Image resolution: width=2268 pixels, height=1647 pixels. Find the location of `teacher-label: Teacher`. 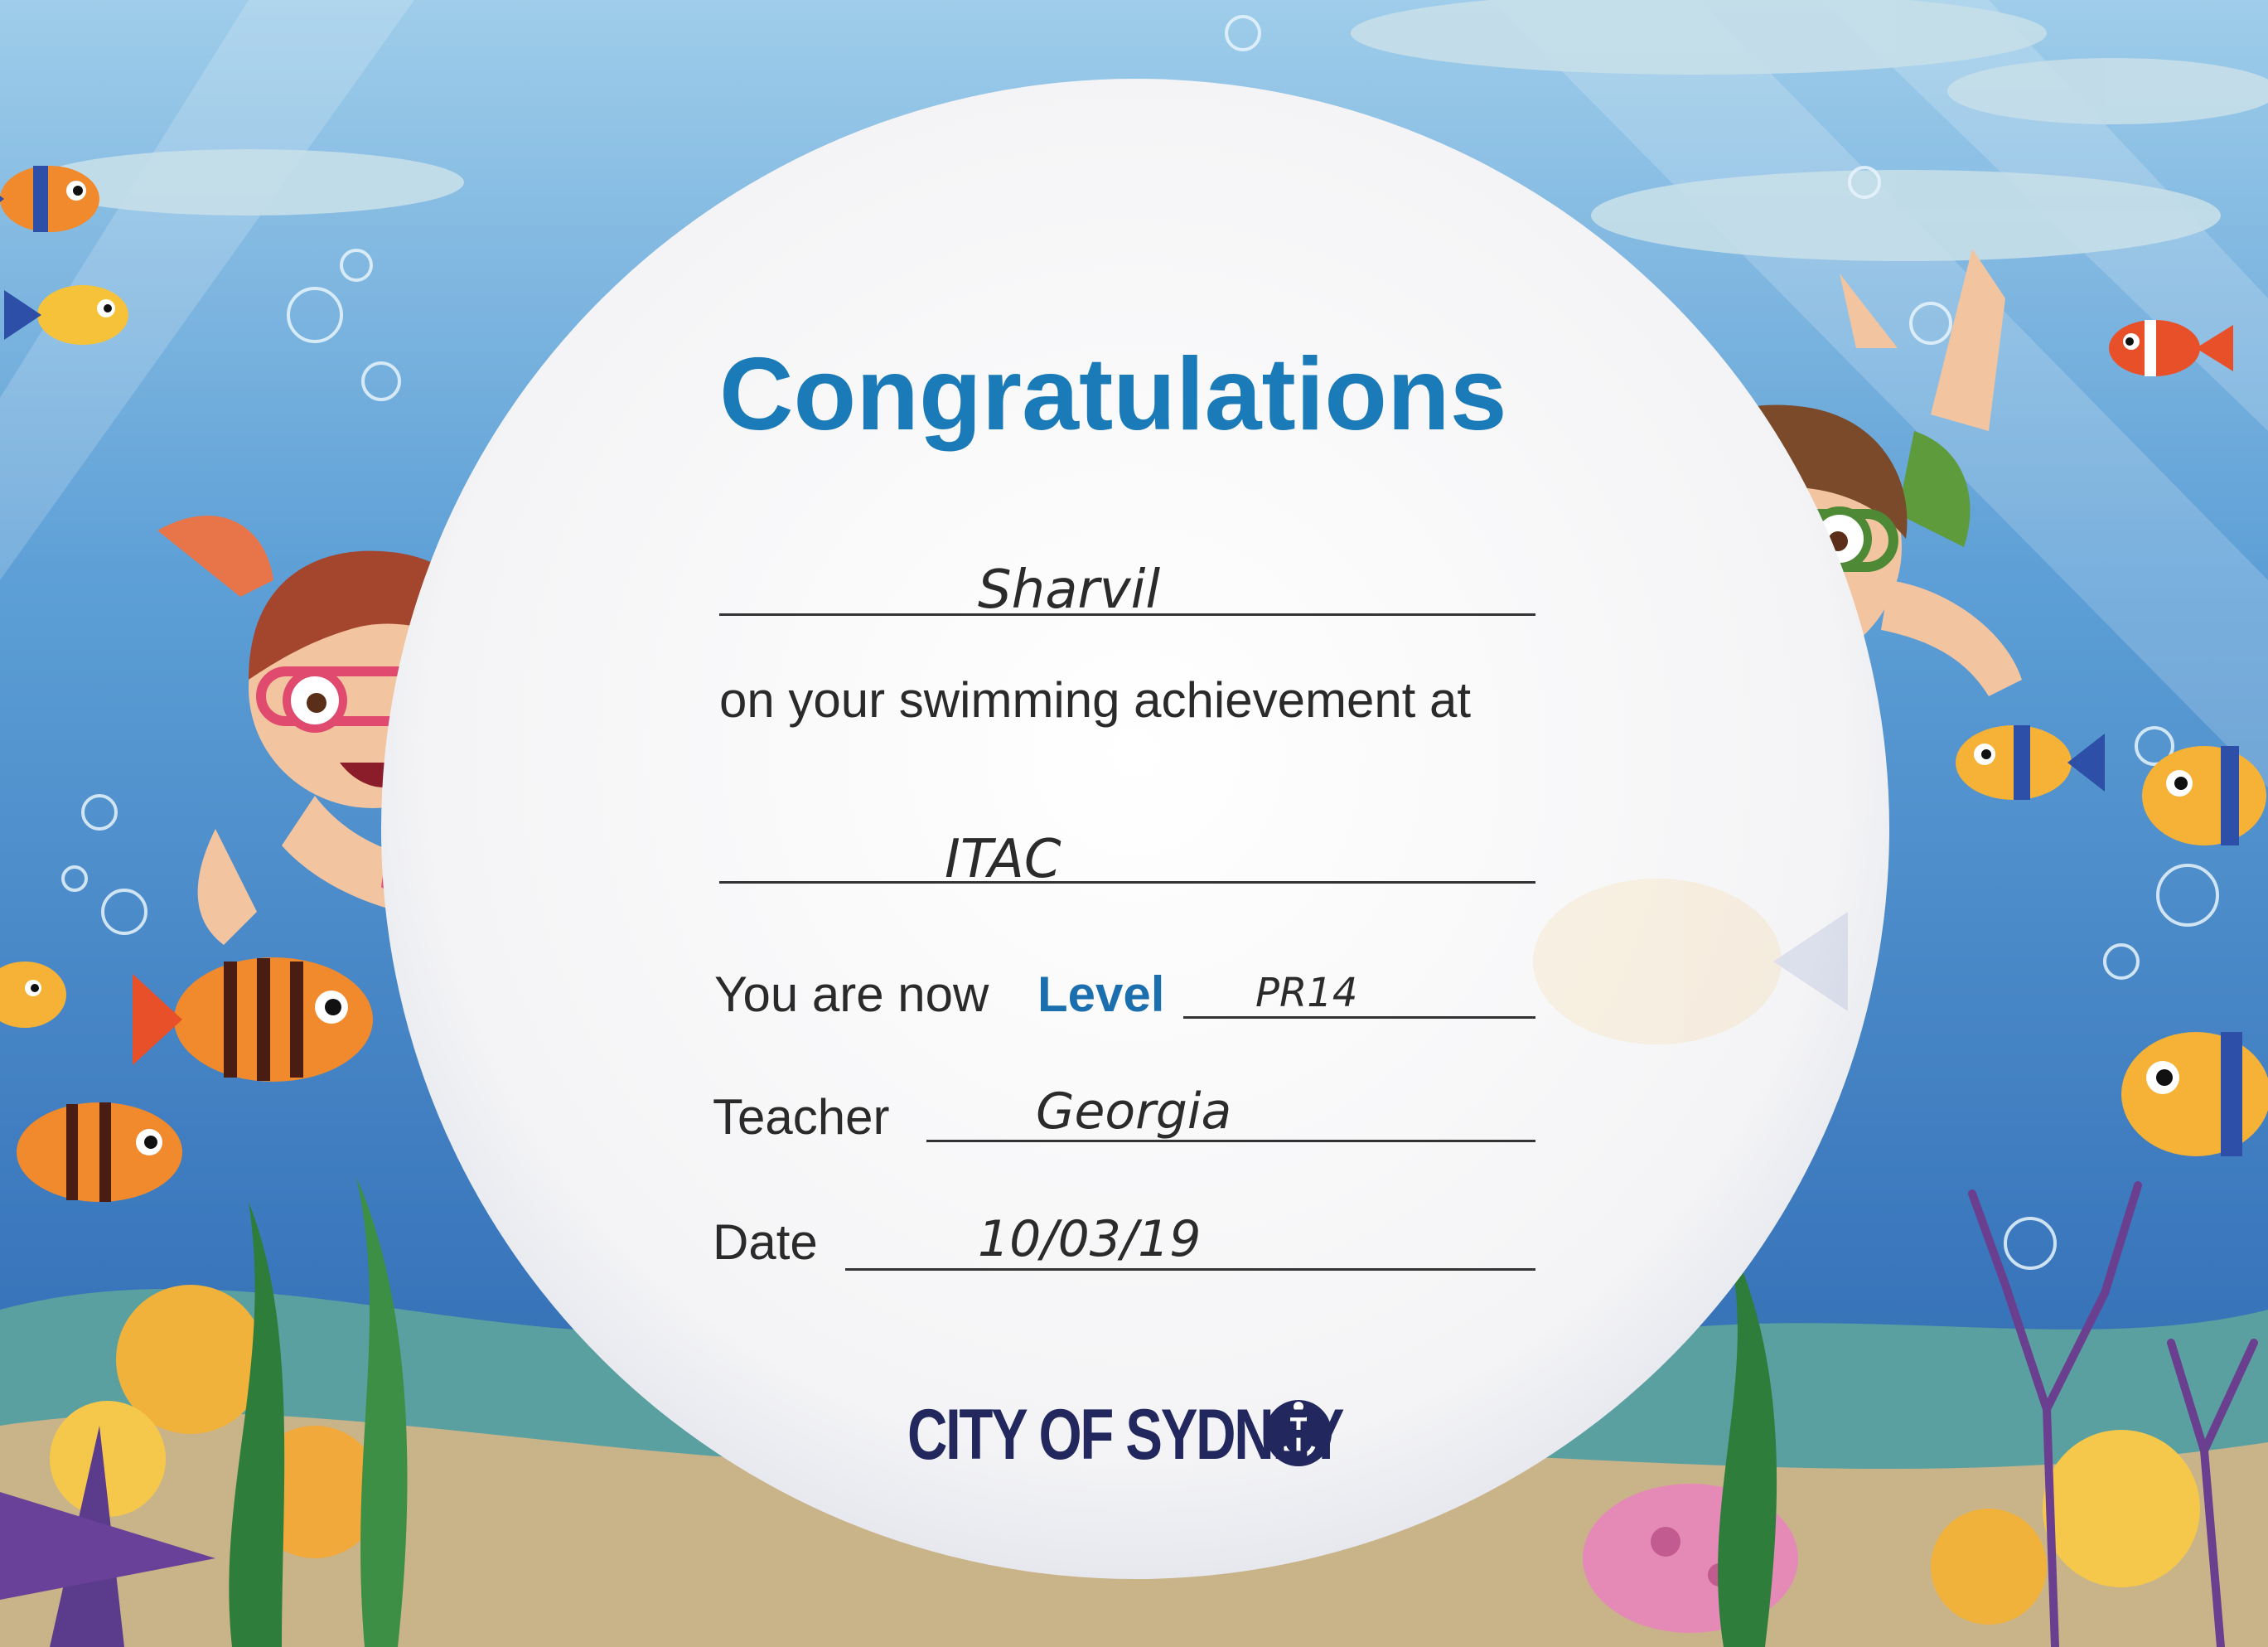

teacher-label: Teacher is located at coordinates (802, 1117).